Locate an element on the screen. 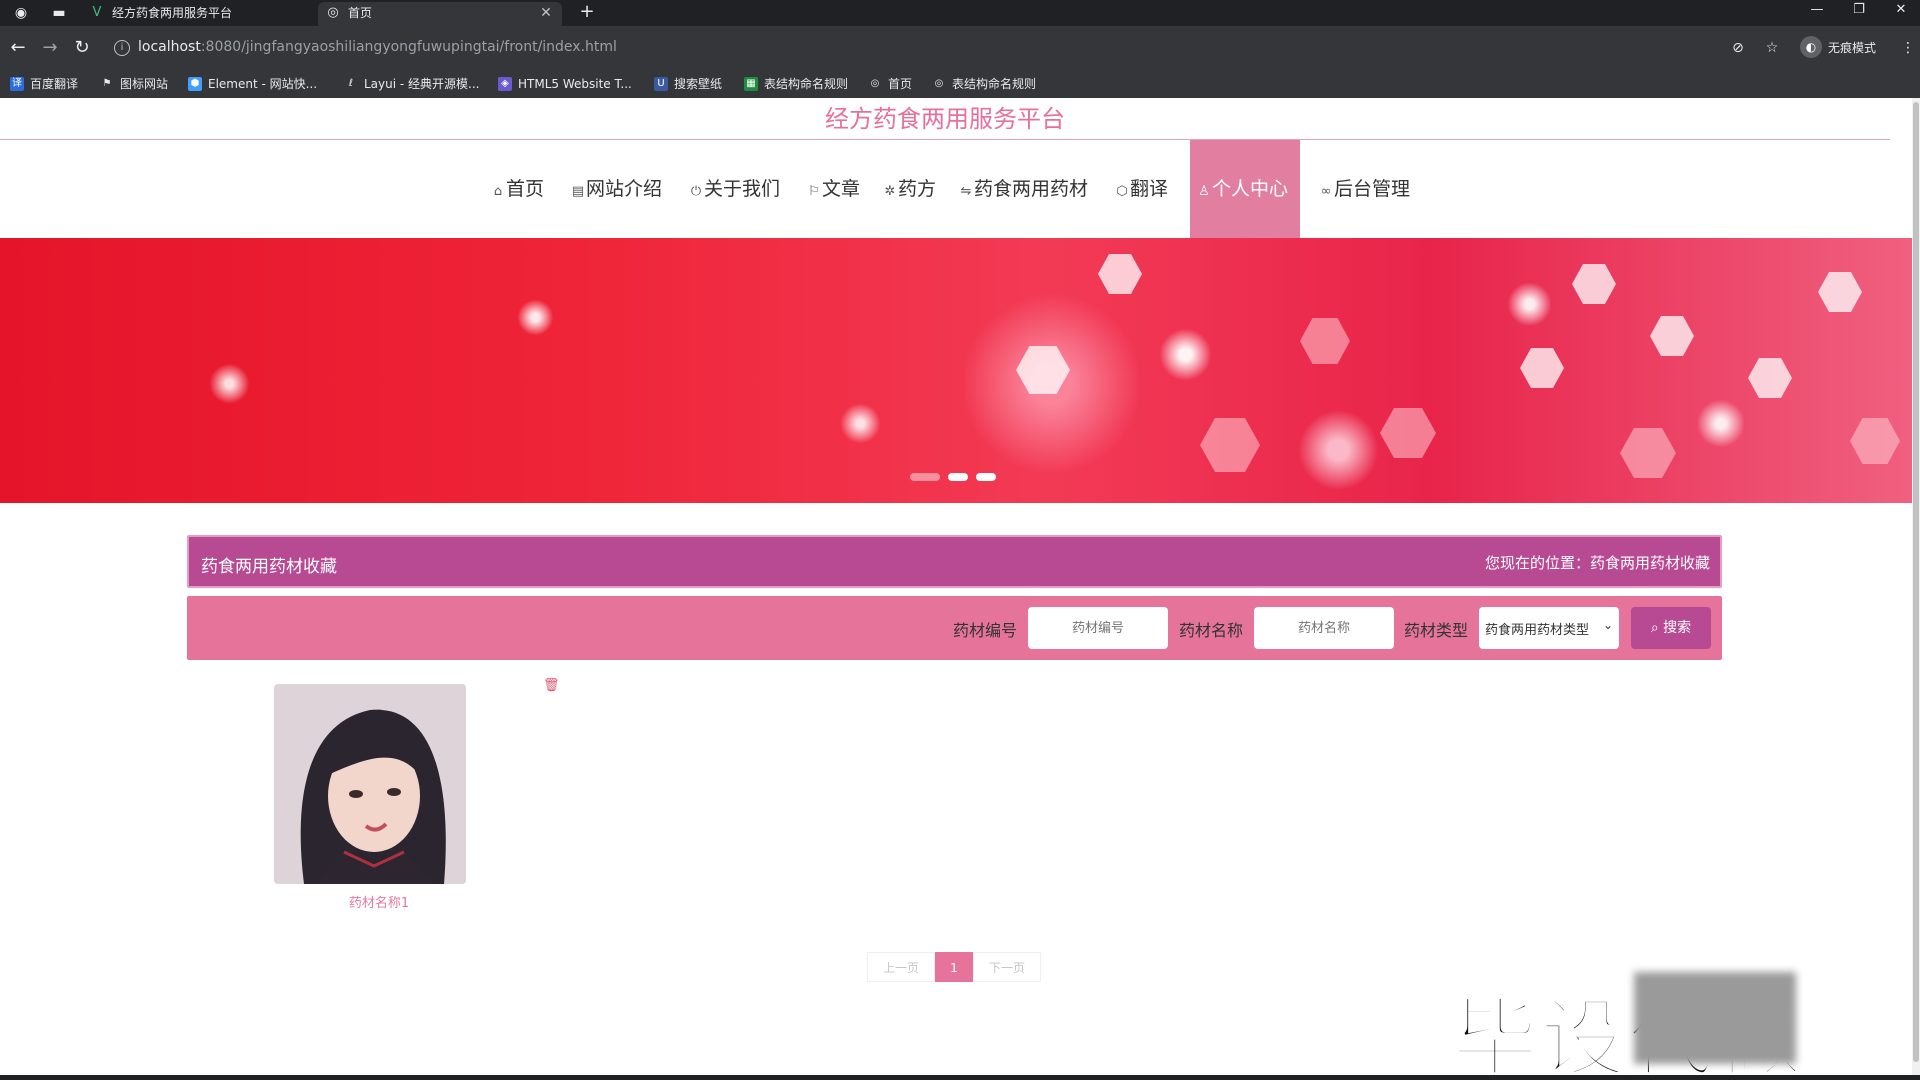 This screenshot has height=1080, width=1920. tab-title: 首页 is located at coordinates (360, 13).